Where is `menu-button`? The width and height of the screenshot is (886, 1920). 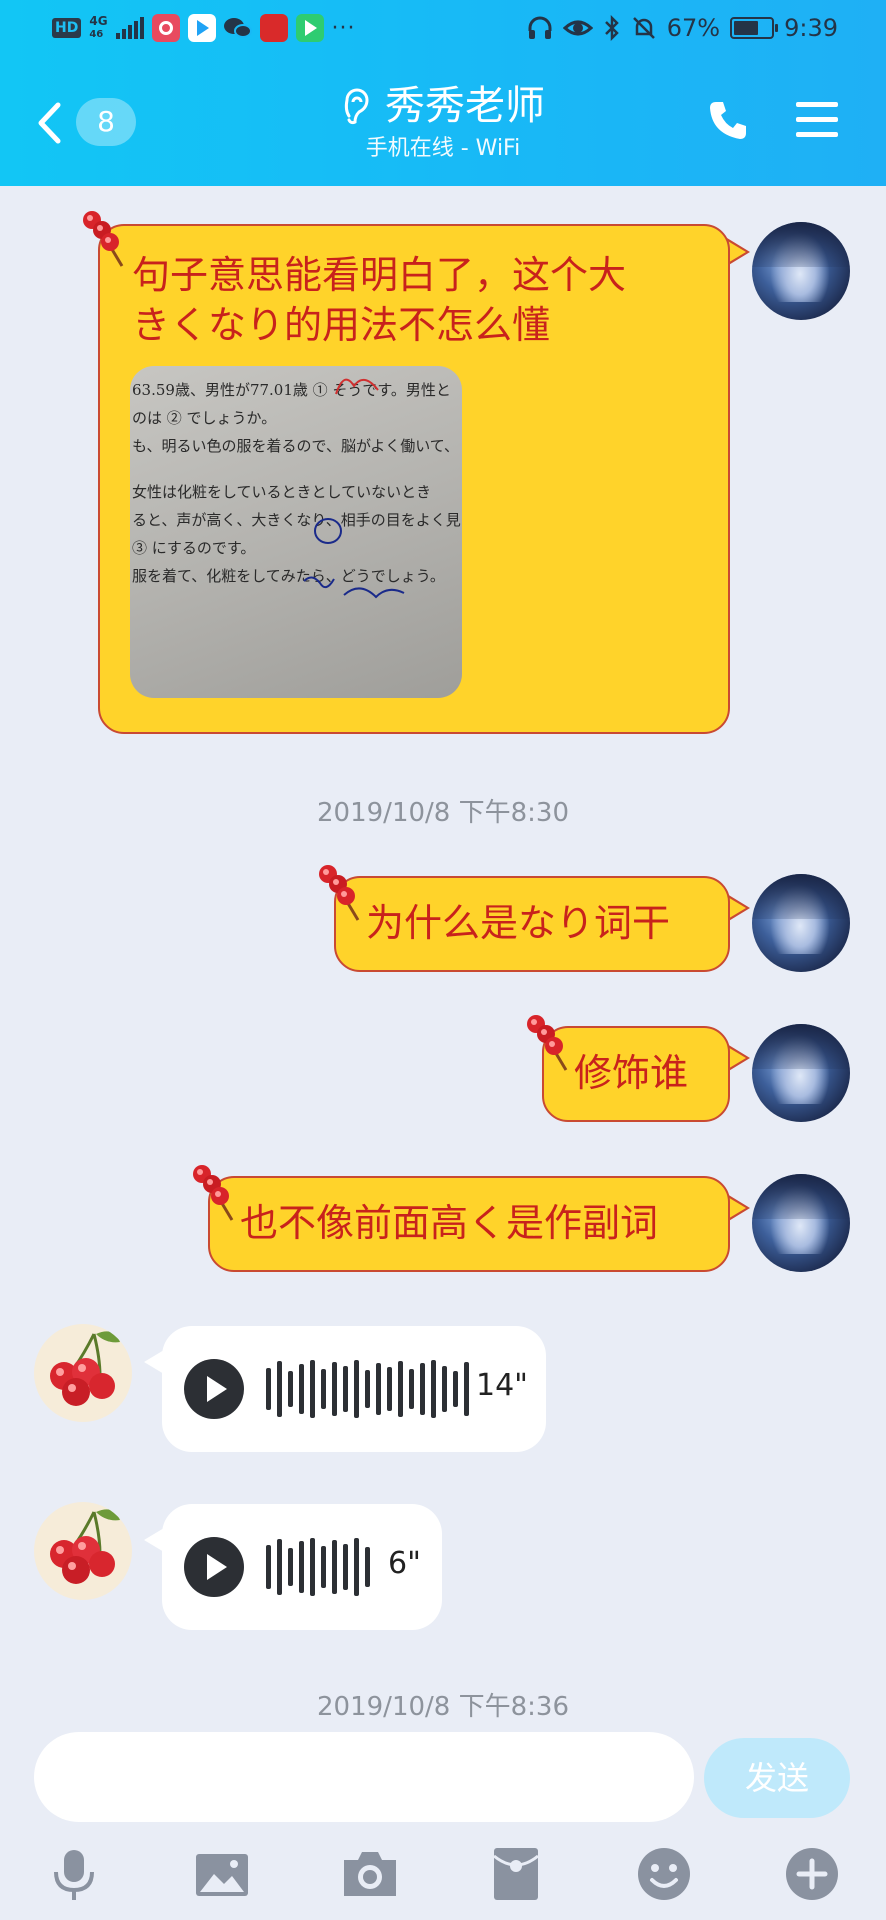
menu-button is located at coordinates (817, 122).